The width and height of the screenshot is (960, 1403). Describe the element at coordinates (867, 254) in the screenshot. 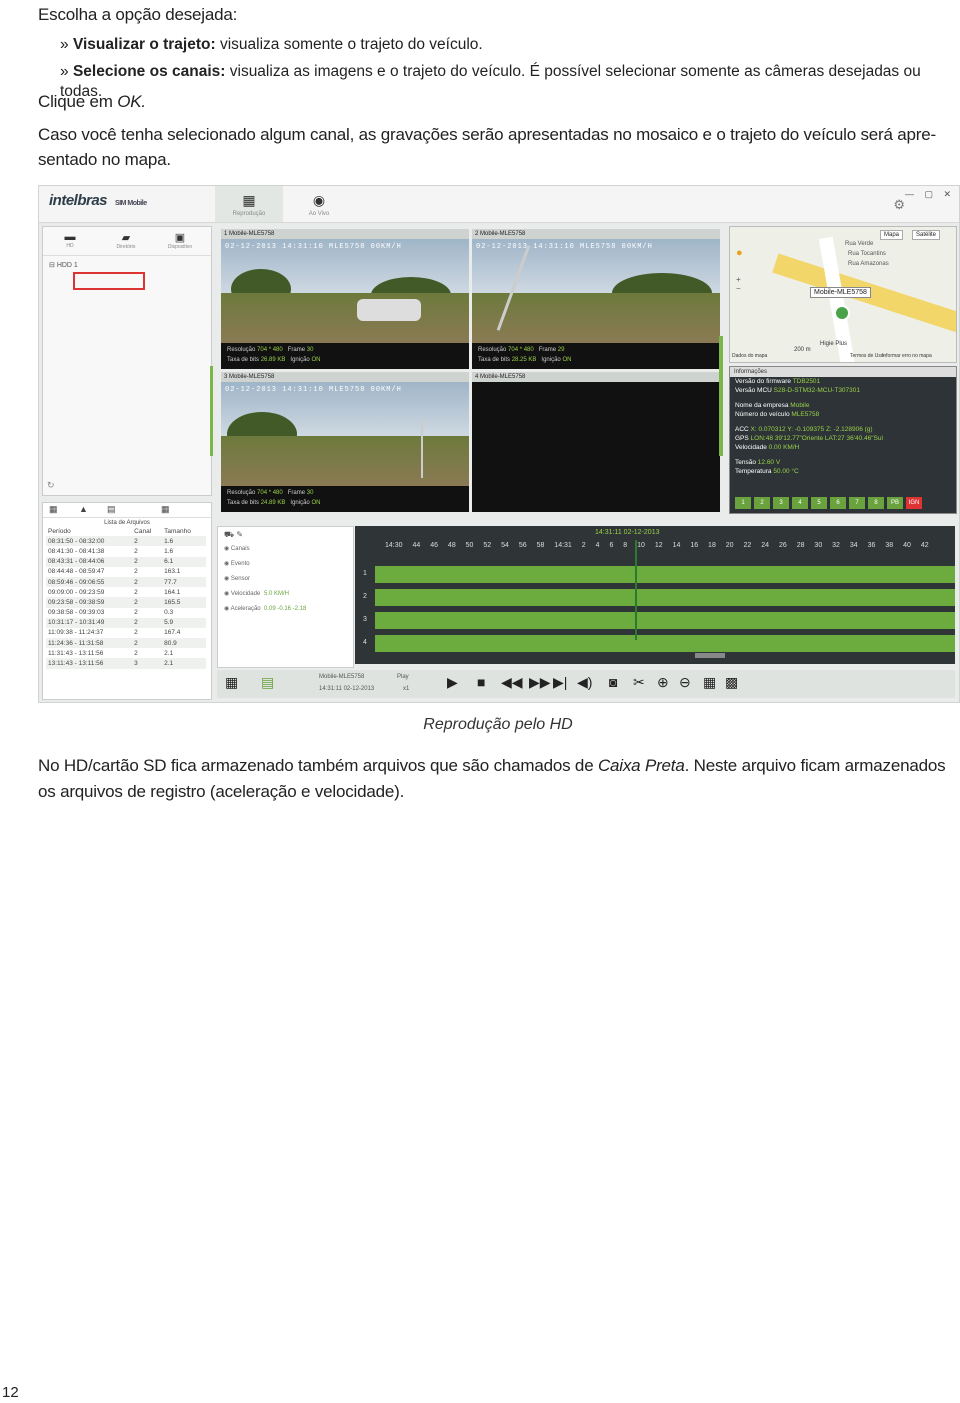

I see `map-street-label: Rua Tocantins` at that location.